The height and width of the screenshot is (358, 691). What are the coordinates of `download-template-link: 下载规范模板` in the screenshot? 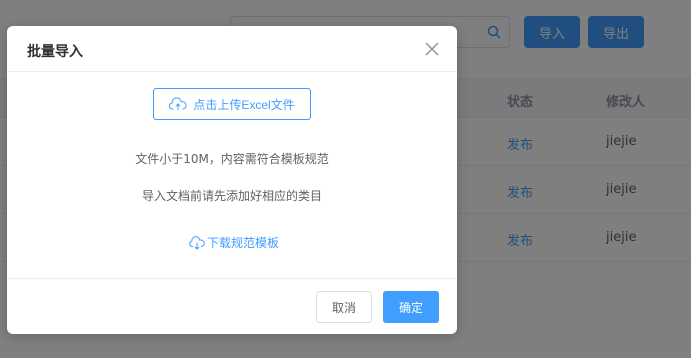 It's located at (234, 242).